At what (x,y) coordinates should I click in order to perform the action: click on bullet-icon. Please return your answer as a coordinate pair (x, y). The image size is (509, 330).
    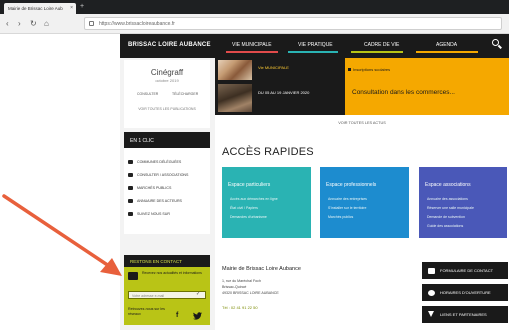
    Looking at the image, I should click on (349, 69).